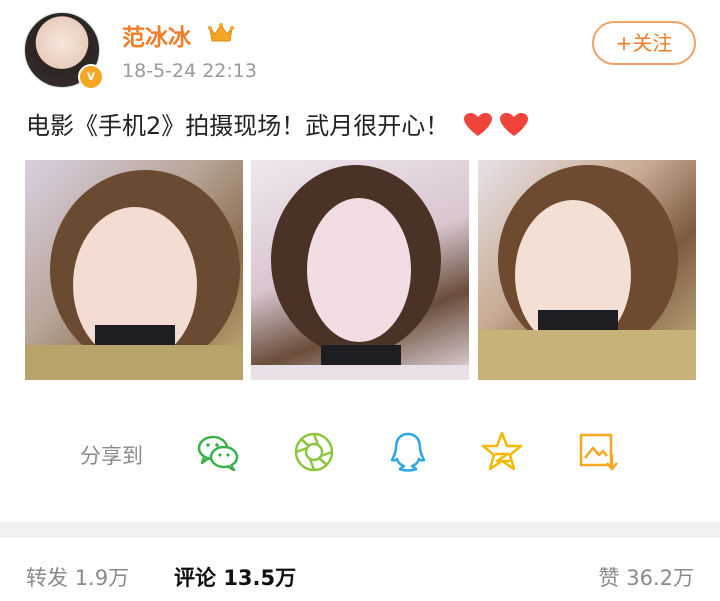  I want to click on like-stat: 赞 36.2万, so click(646, 577).